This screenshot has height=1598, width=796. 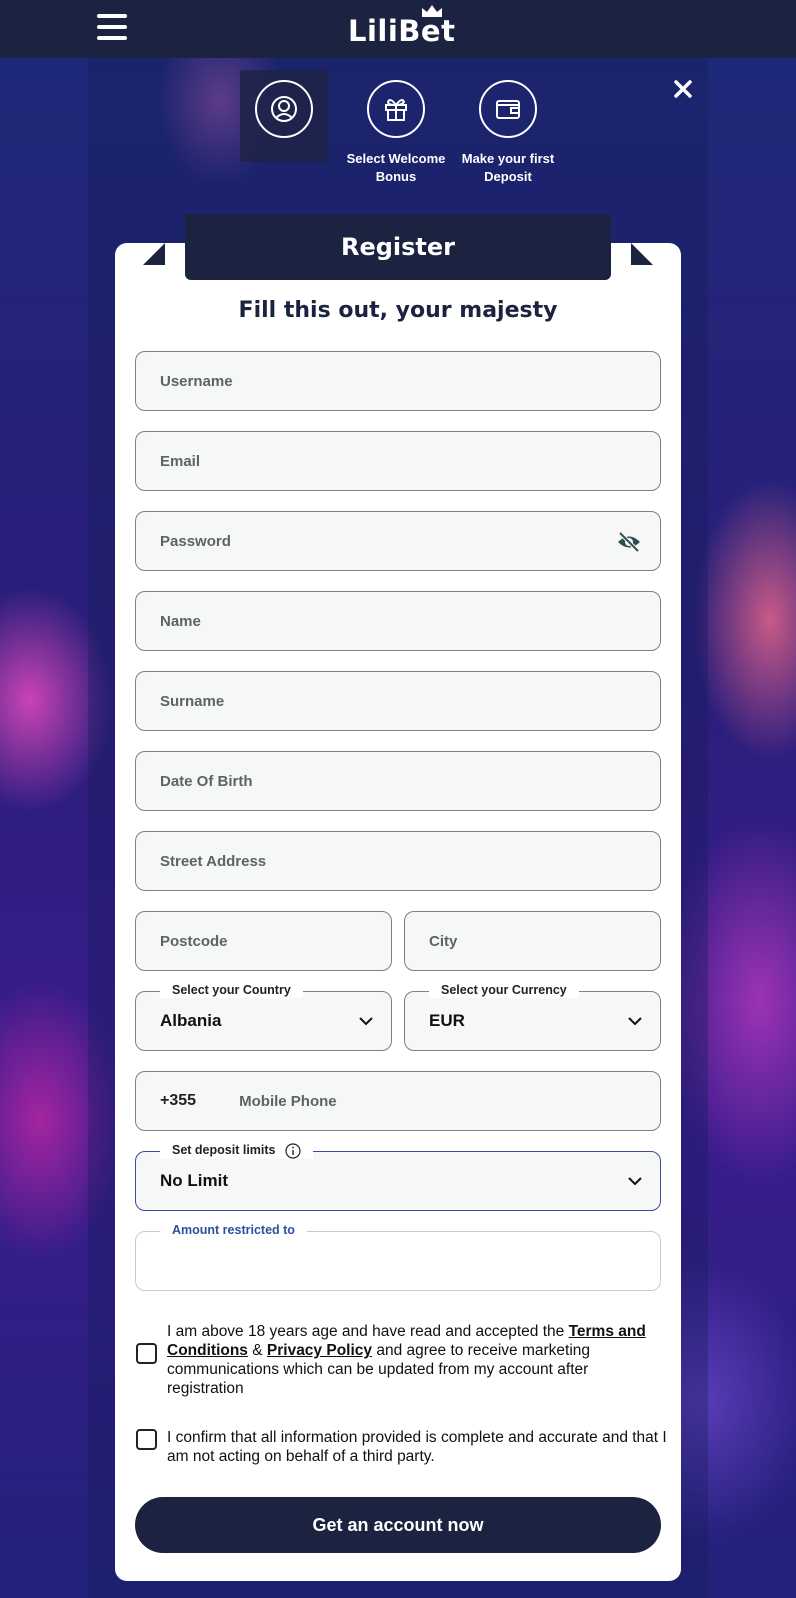 I want to click on amount-legend: Amount restricted to, so click(x=233, y=1230).